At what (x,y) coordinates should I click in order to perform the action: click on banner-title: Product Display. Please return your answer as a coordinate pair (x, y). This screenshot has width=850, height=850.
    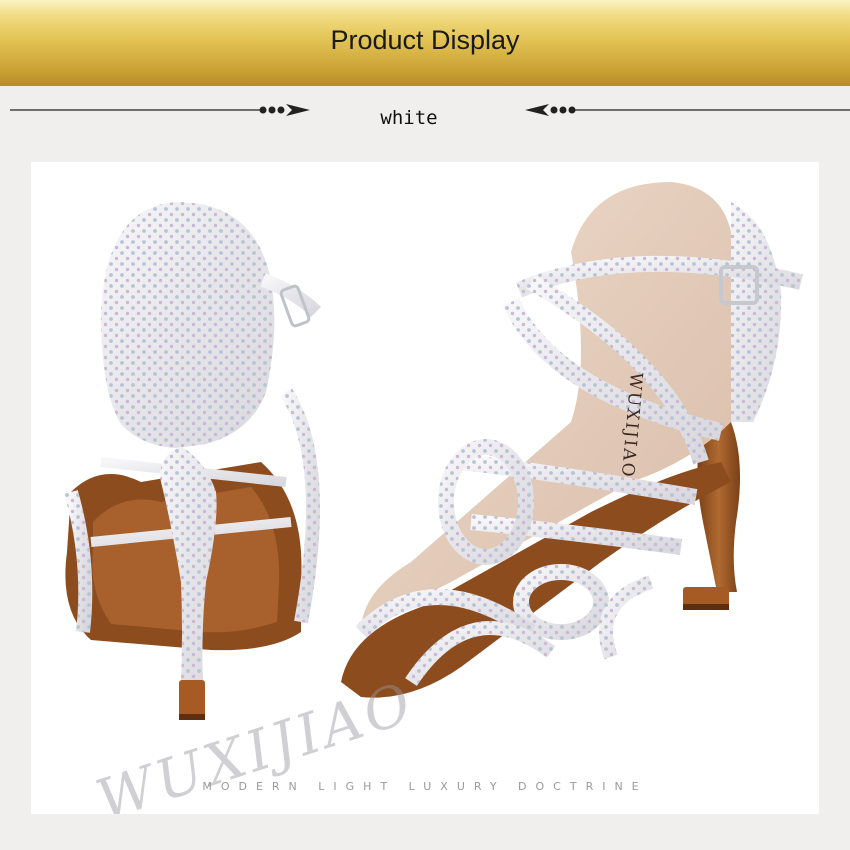
    Looking at the image, I should click on (425, 40).